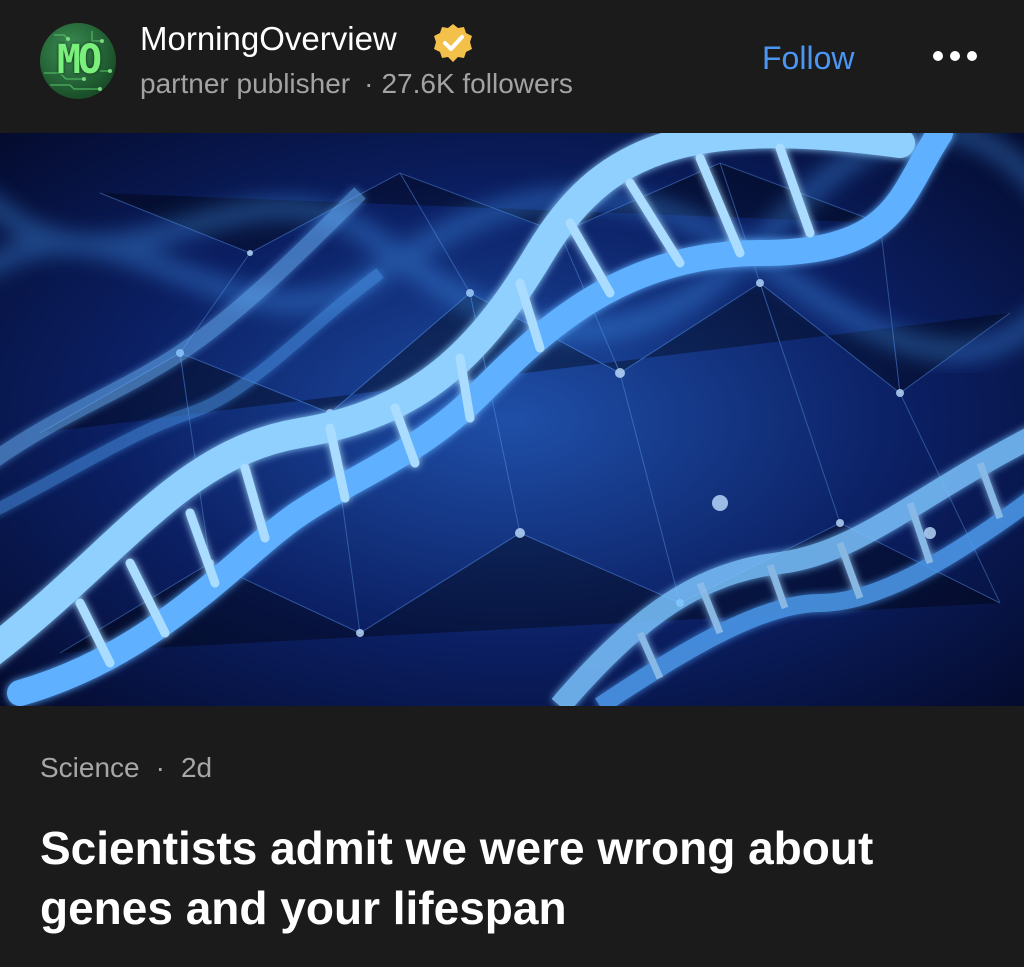  I want to click on publisher-avatar: MO, so click(78, 61).